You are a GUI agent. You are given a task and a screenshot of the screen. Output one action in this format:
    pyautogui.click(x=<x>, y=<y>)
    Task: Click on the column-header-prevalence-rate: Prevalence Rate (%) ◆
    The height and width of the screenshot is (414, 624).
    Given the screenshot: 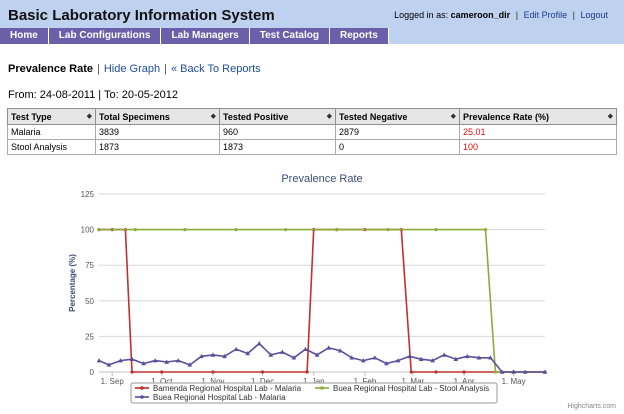 What is the action you would take?
    pyautogui.click(x=538, y=116)
    